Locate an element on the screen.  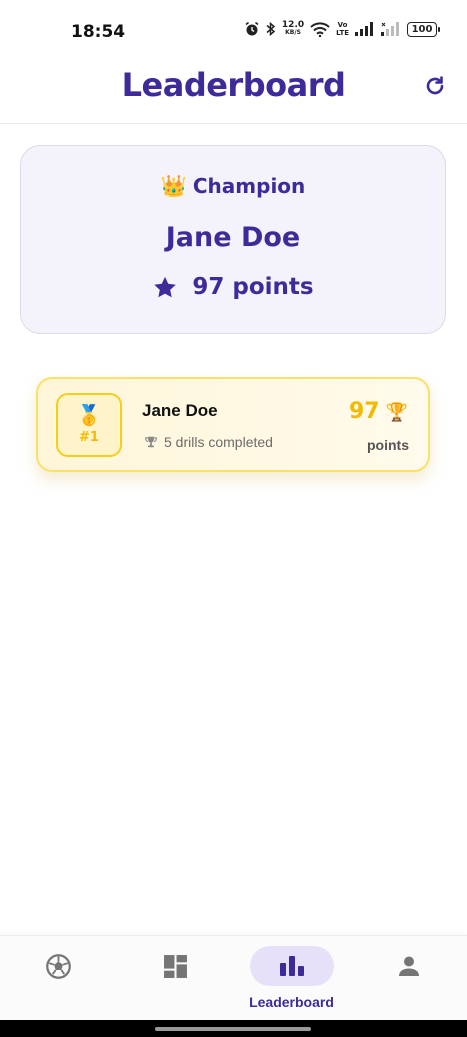
rank-badge: 🥇 #1 is located at coordinates (89, 425).